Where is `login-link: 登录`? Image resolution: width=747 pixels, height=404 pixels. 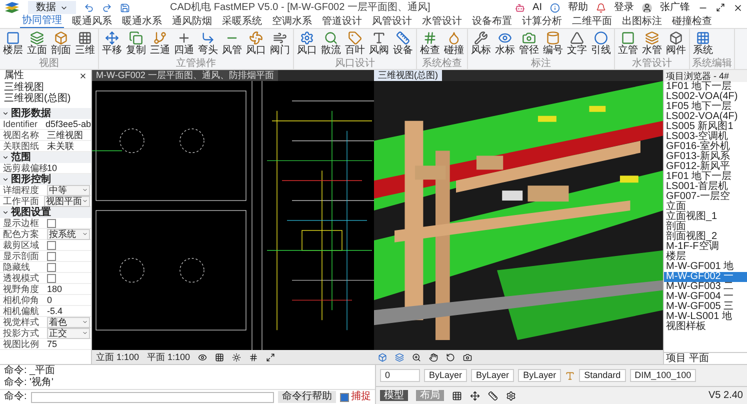
login-link: 登录 is located at coordinates (624, 7).